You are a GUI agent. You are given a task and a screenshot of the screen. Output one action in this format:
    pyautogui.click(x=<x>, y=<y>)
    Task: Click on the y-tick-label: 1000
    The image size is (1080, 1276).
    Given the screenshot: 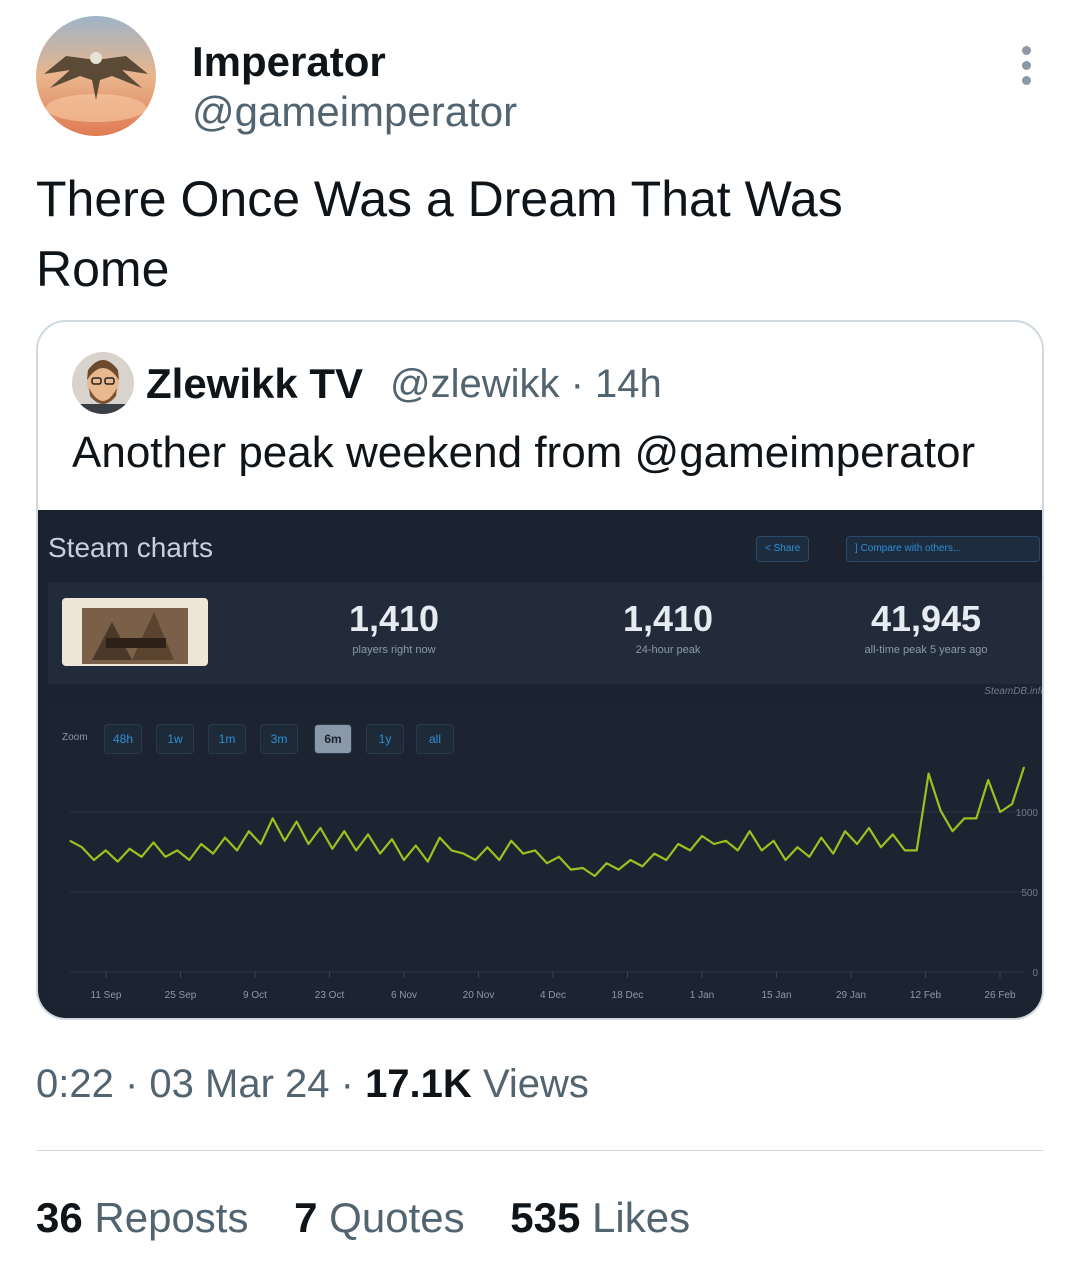 What is the action you would take?
    pyautogui.click(x=1027, y=813)
    